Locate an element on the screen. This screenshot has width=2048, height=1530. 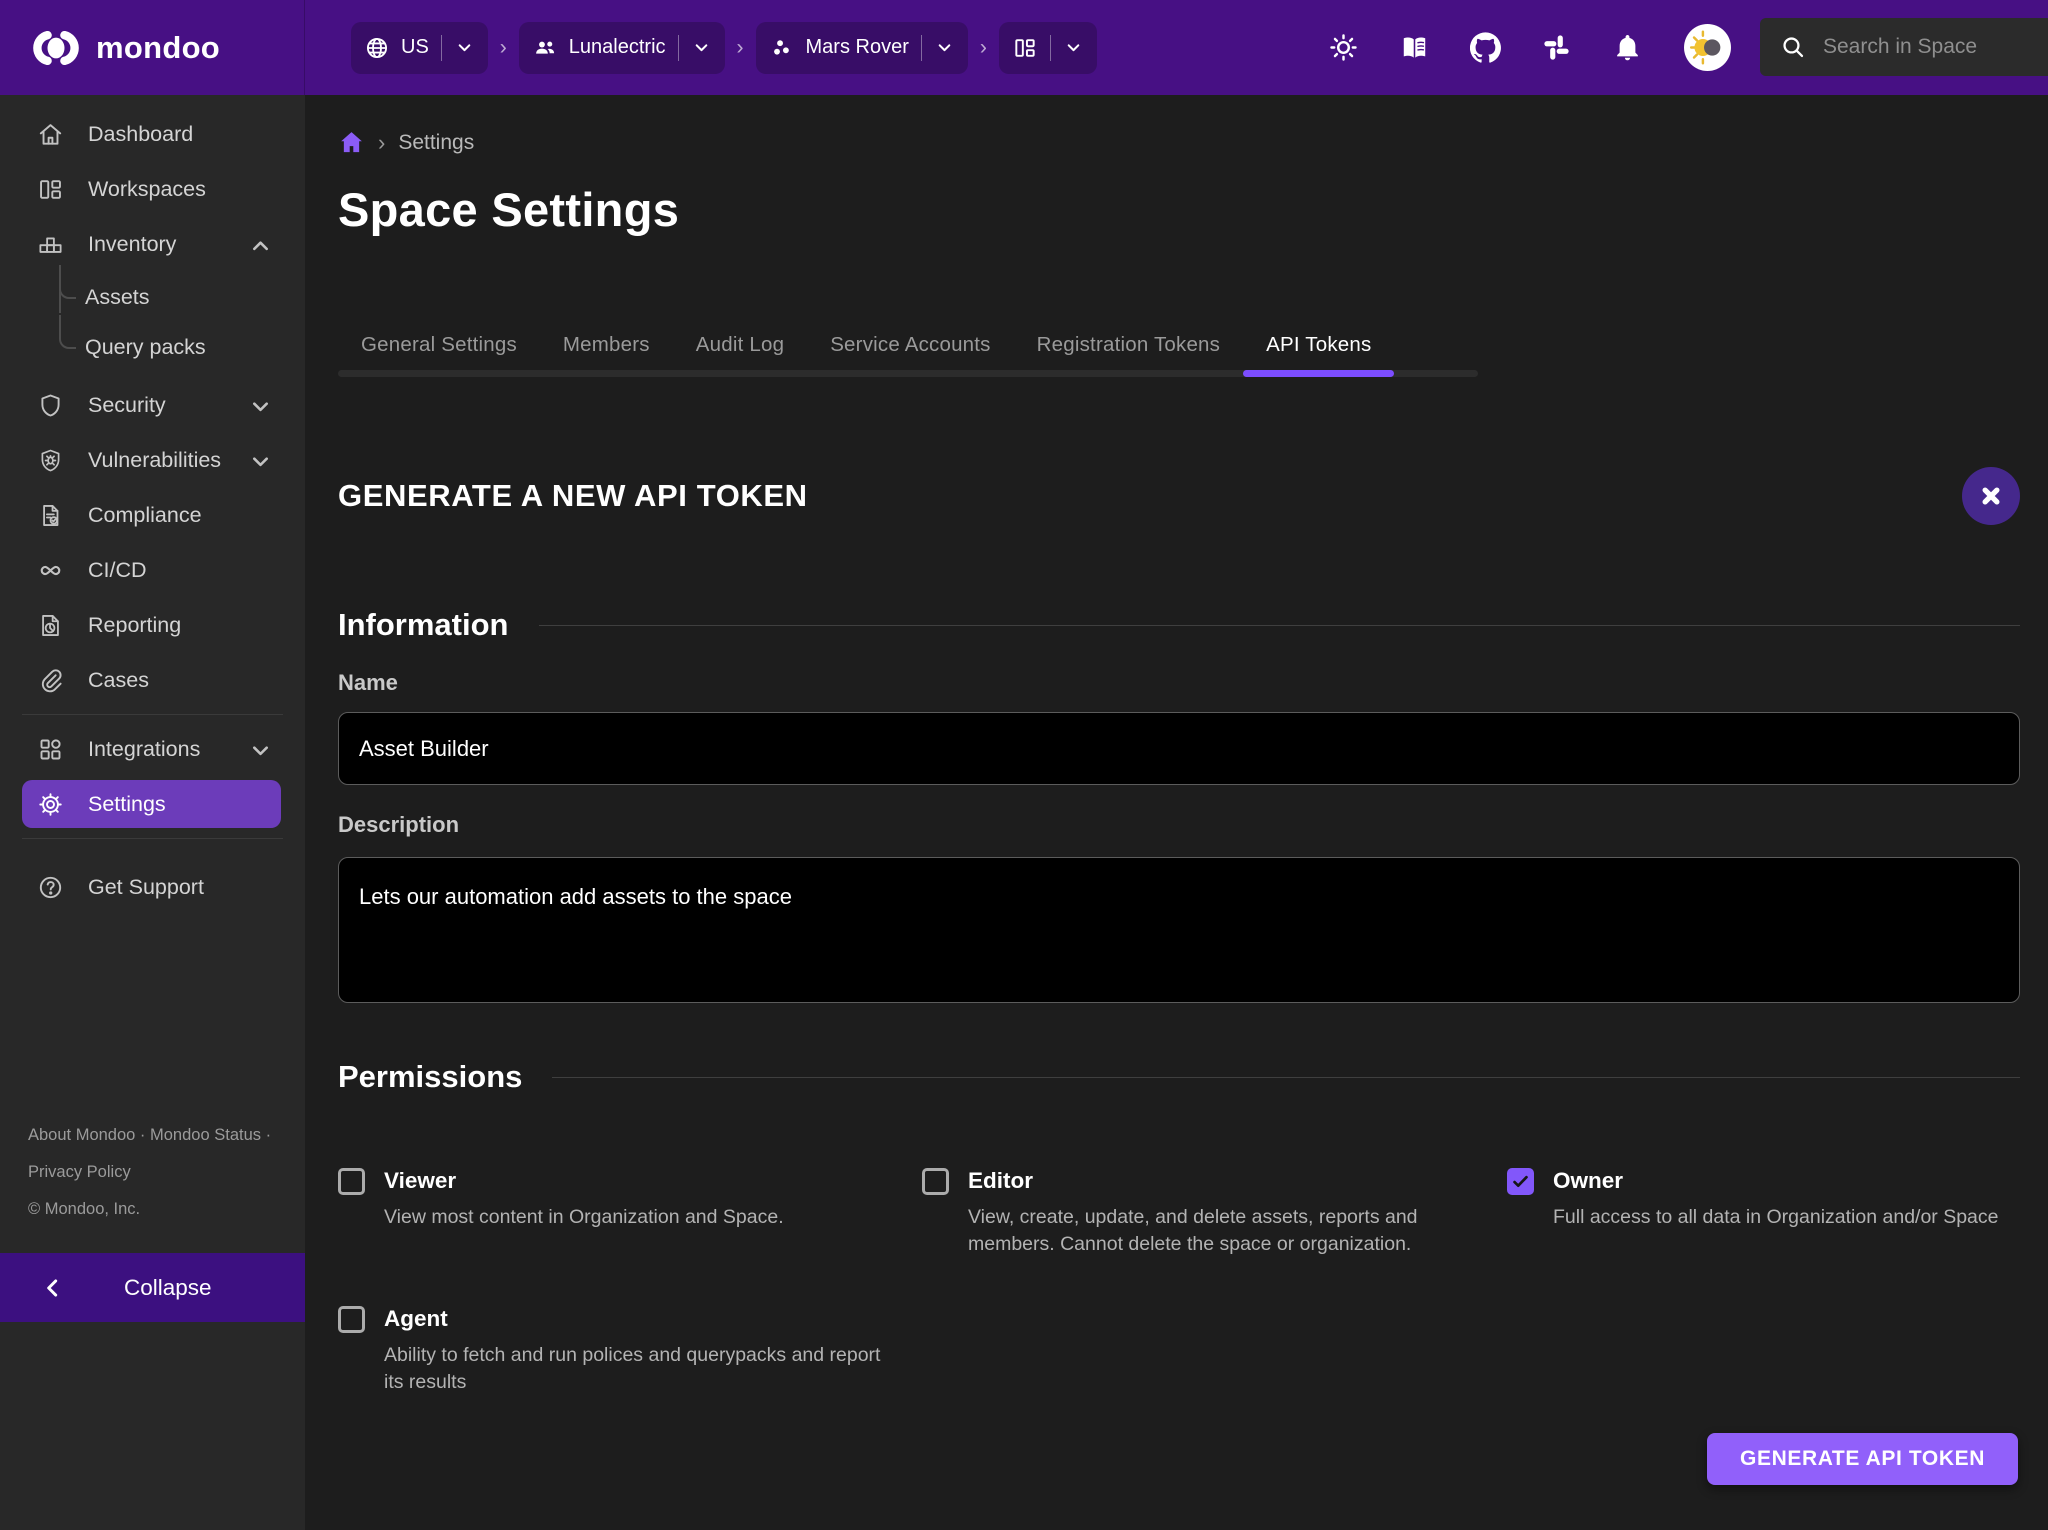
chevron-left-icon is located at coordinates (53, 1288).